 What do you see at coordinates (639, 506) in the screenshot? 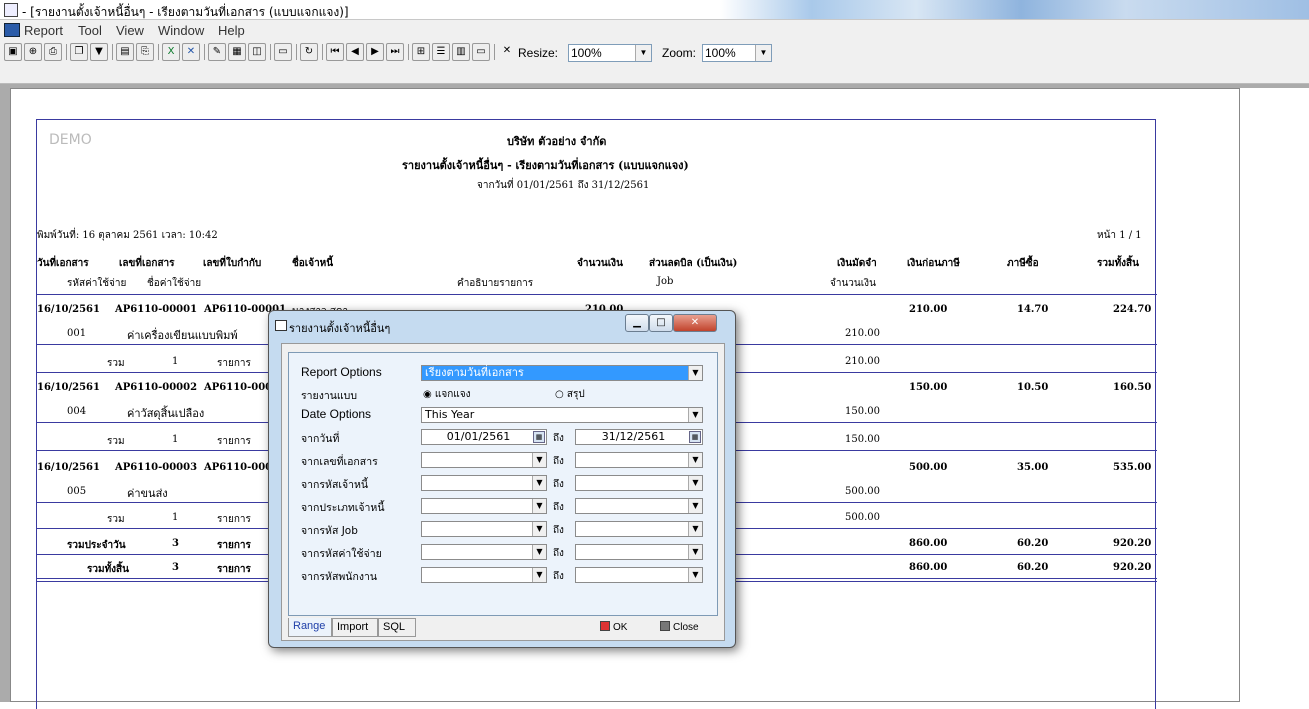
I see `to-creditor-type-select: ▼` at bounding box center [639, 506].